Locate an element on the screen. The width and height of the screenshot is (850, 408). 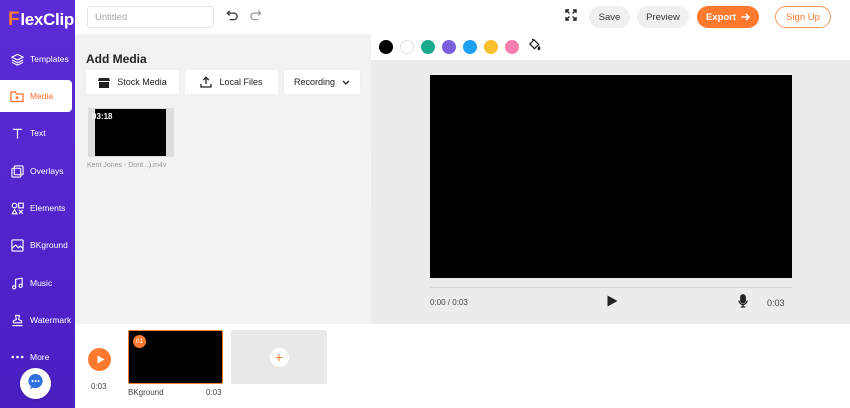
sidebar-item-overlays: Overlays is located at coordinates (37, 171).